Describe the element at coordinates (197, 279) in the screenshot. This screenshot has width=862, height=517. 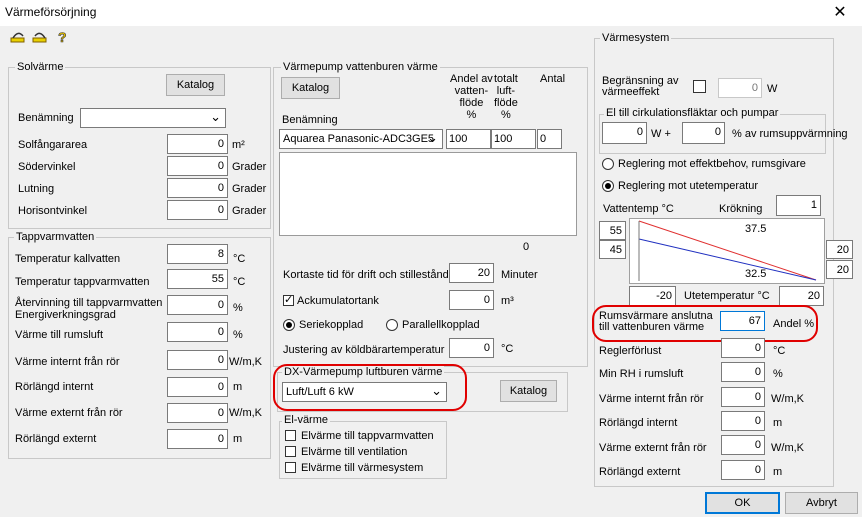
I see `temp-tappvarmvatten-input: 55` at that location.